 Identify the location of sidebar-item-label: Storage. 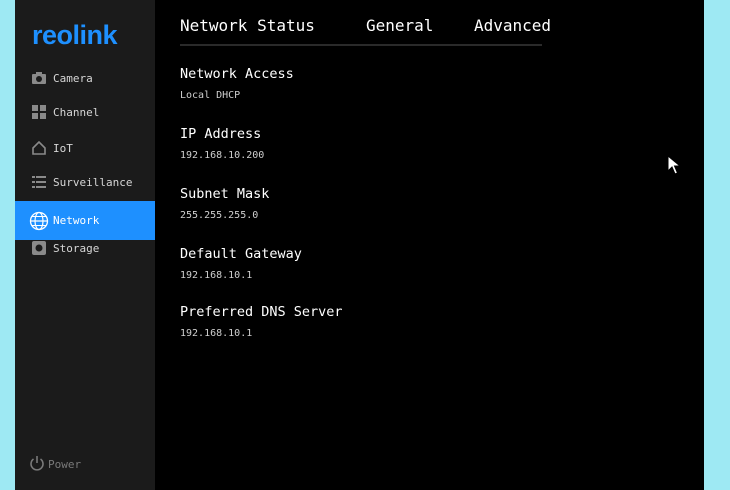
(76, 248).